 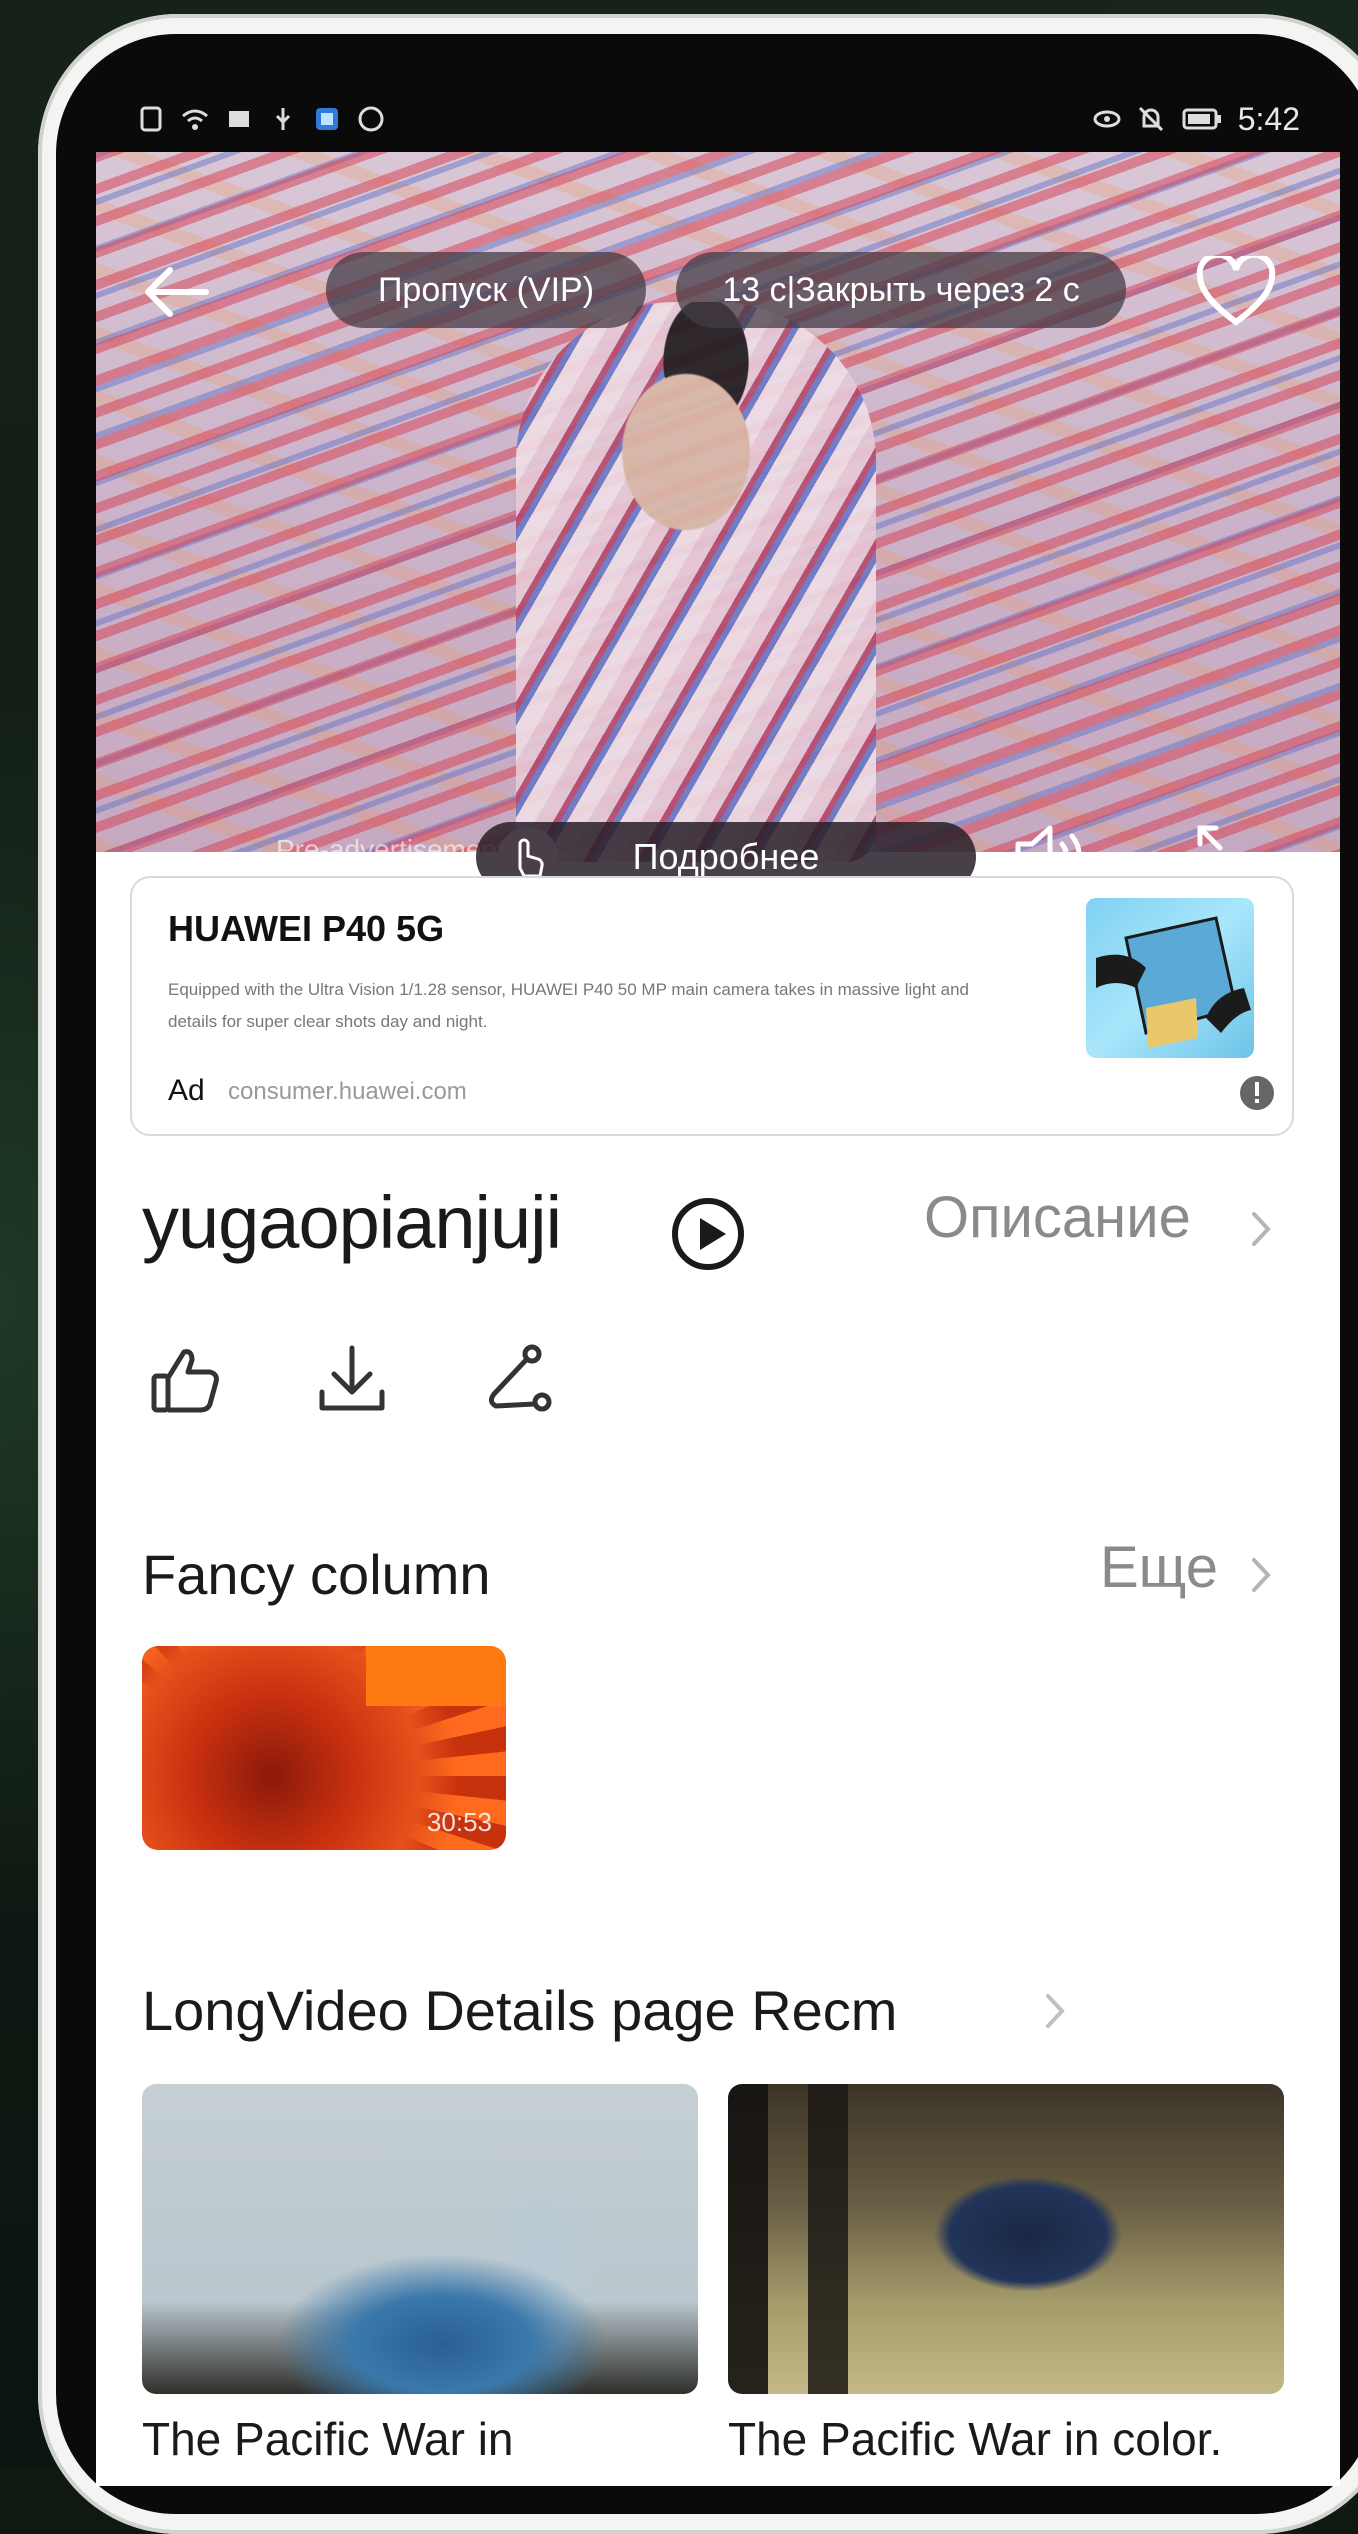 I want to click on fancy-column-thumbnail: 30:53, so click(x=324, y=1748).